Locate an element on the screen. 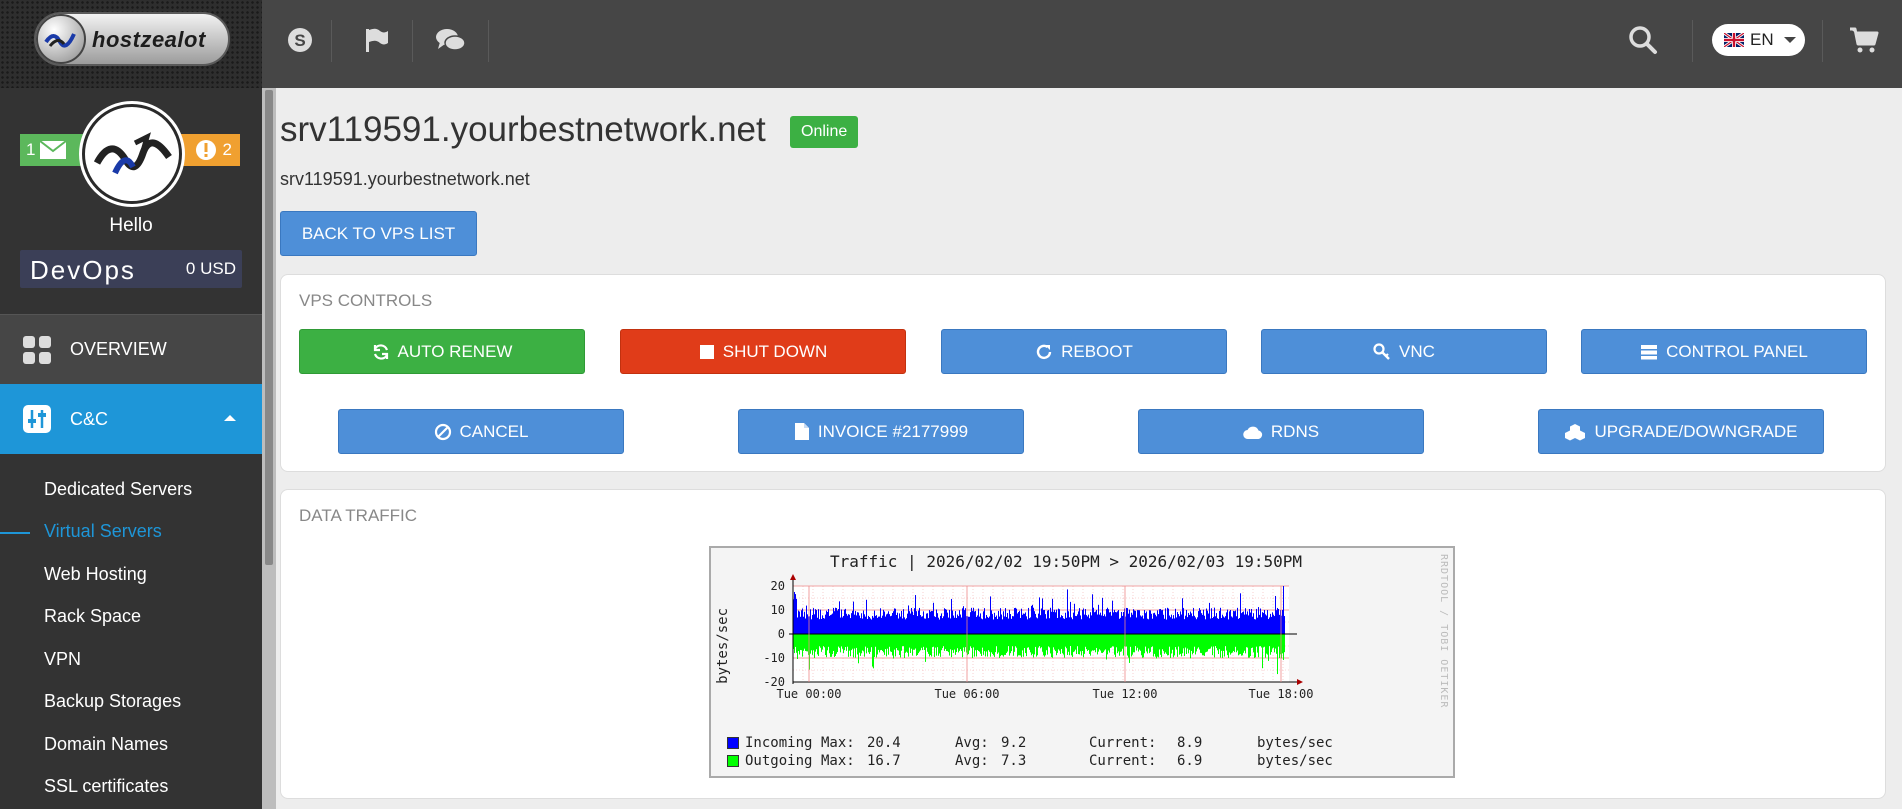 The width and height of the screenshot is (1902, 809). avatar is located at coordinates (132, 154).